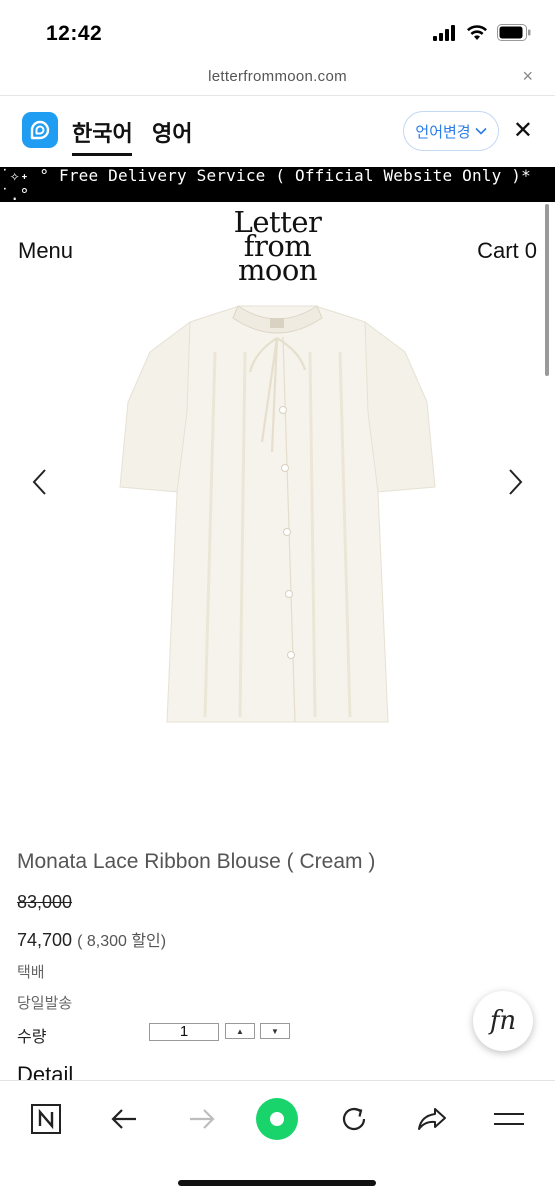 The image size is (555, 1200). I want to click on translation-bar: 한국어 영어 언어변경 ✕, so click(277, 131).